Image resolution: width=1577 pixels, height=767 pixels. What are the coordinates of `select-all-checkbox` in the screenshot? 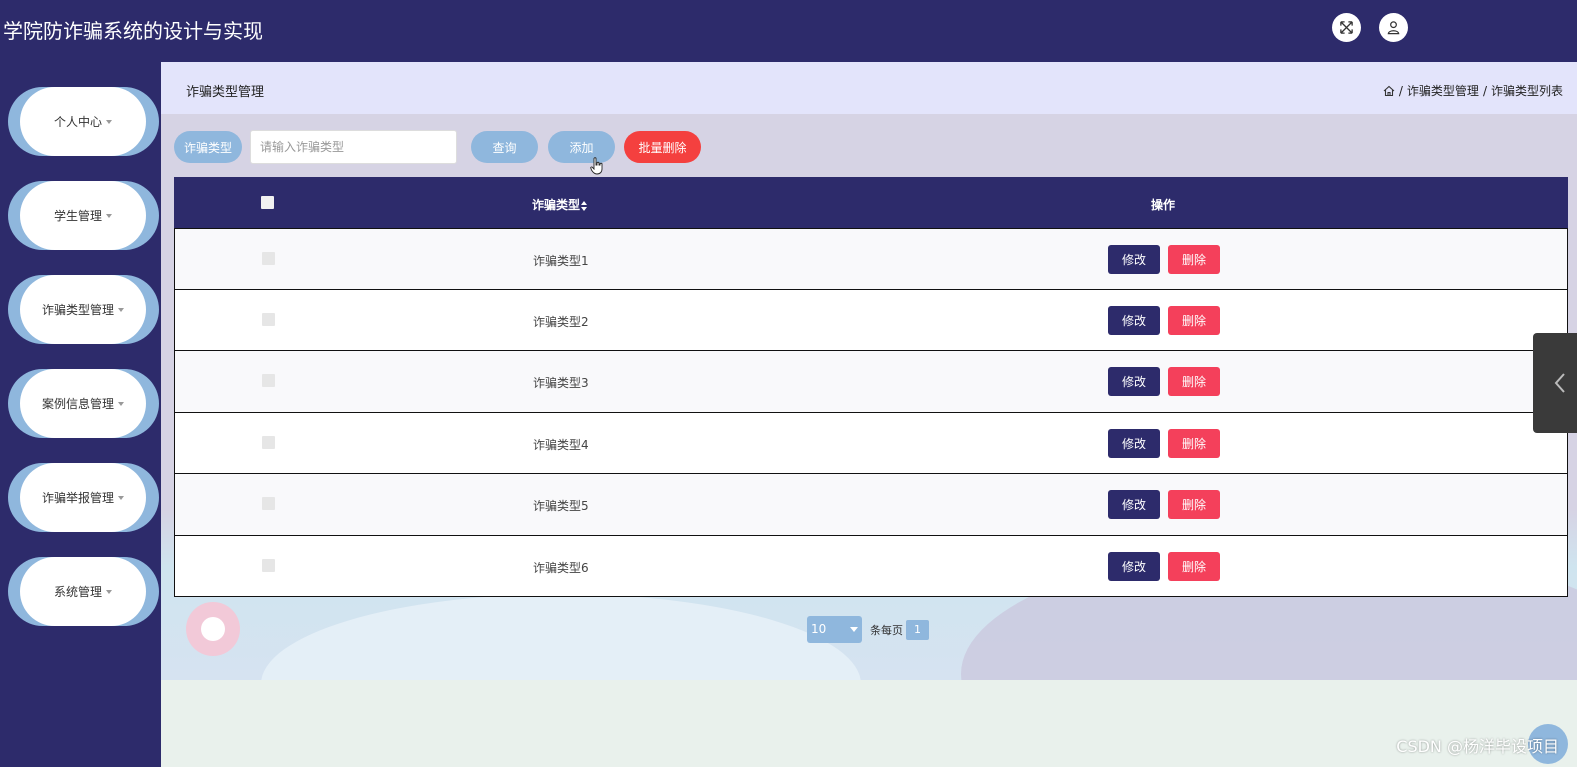 It's located at (267, 202).